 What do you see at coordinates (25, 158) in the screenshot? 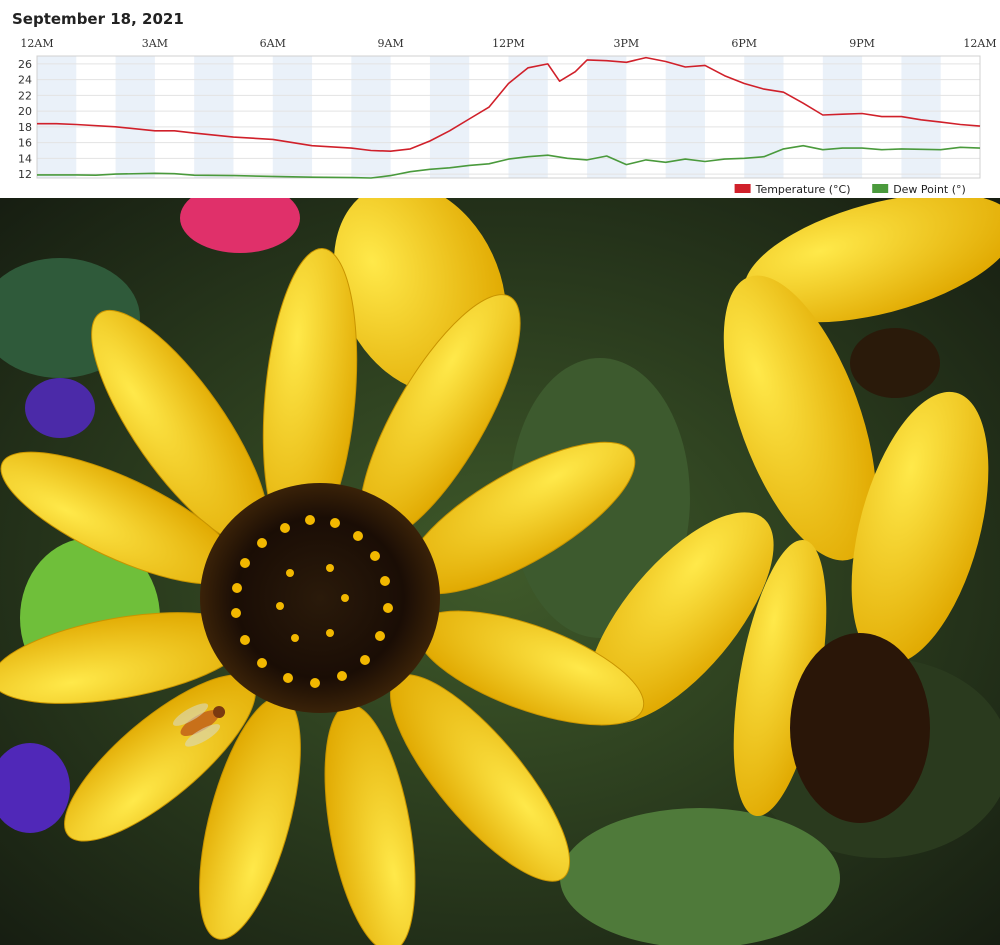
I see `y-tick-label: 14` at bounding box center [25, 158].